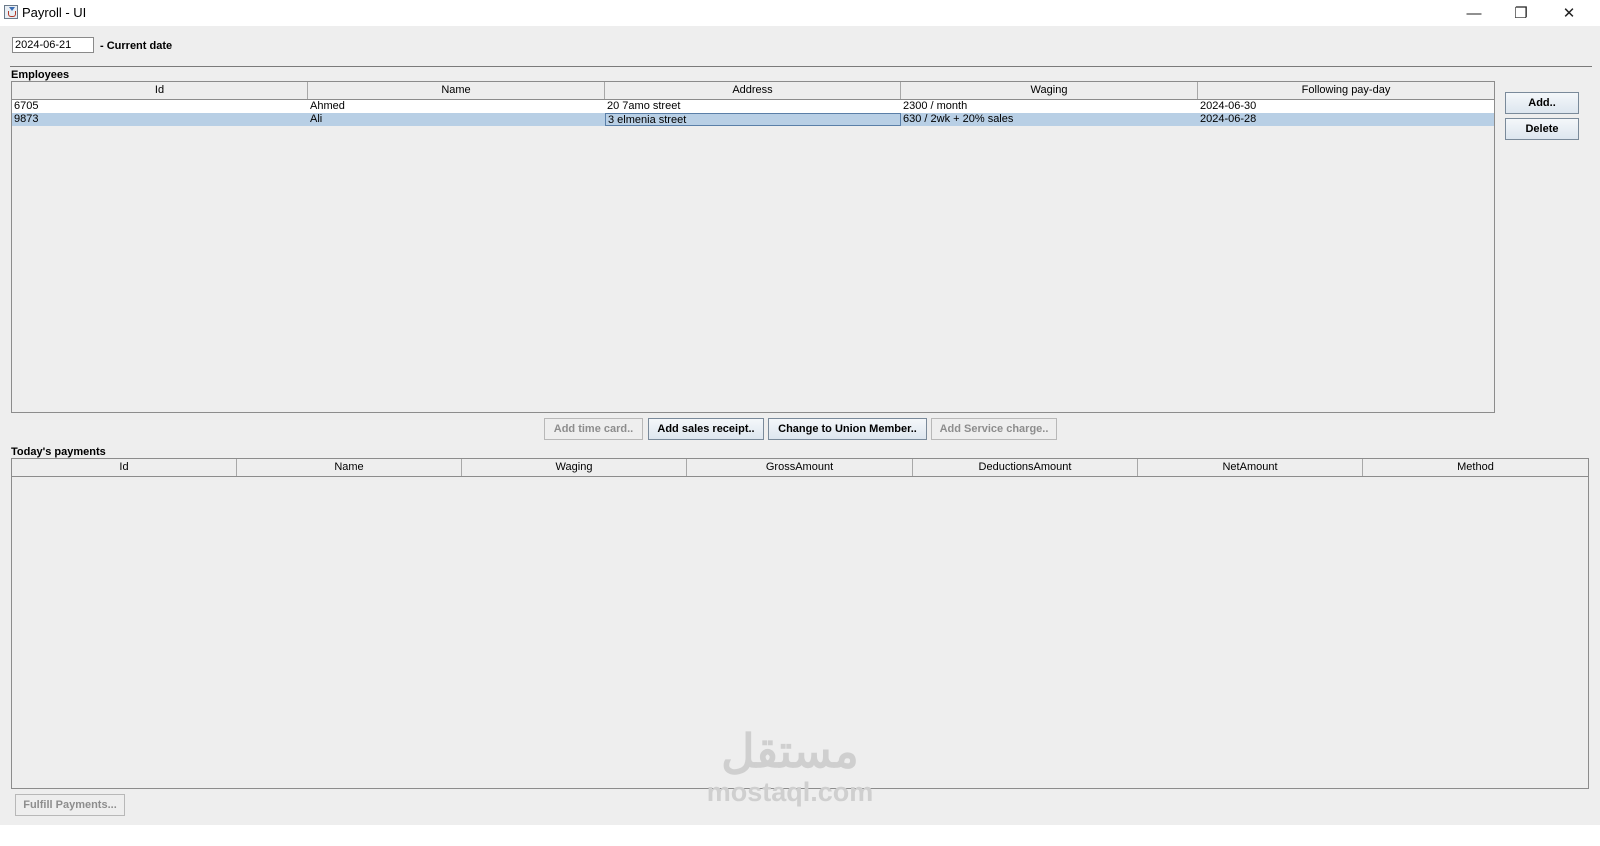 The width and height of the screenshot is (1600, 846). Describe the element at coordinates (1542, 103) in the screenshot. I see `add-employee-button: Add..` at that location.